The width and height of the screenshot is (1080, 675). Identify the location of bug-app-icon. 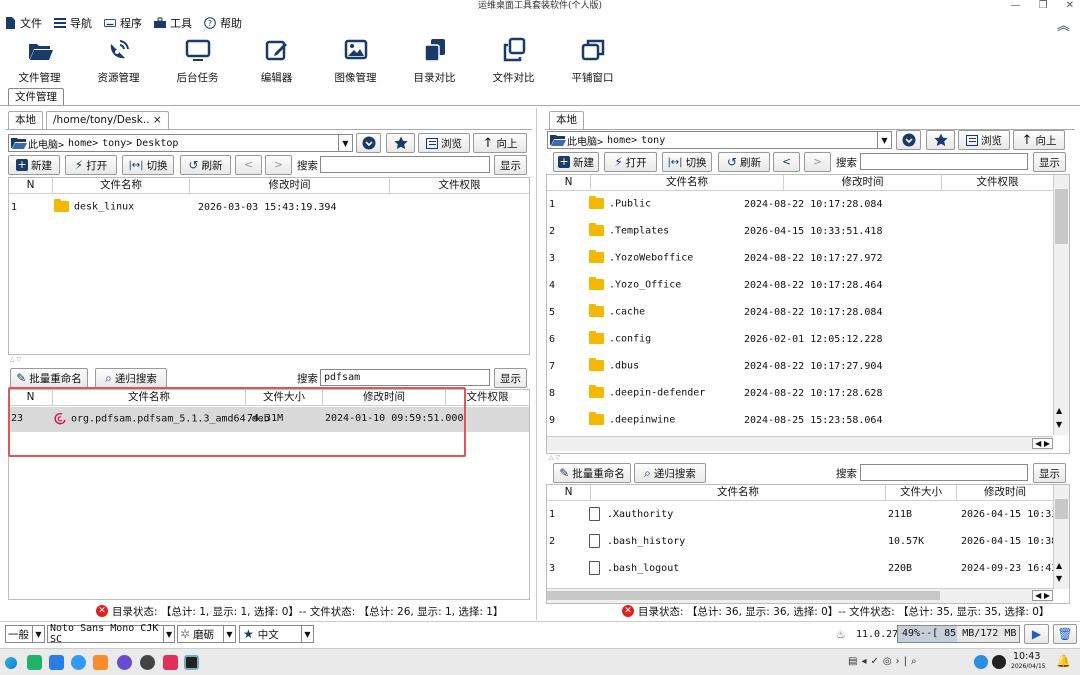
(147, 662).